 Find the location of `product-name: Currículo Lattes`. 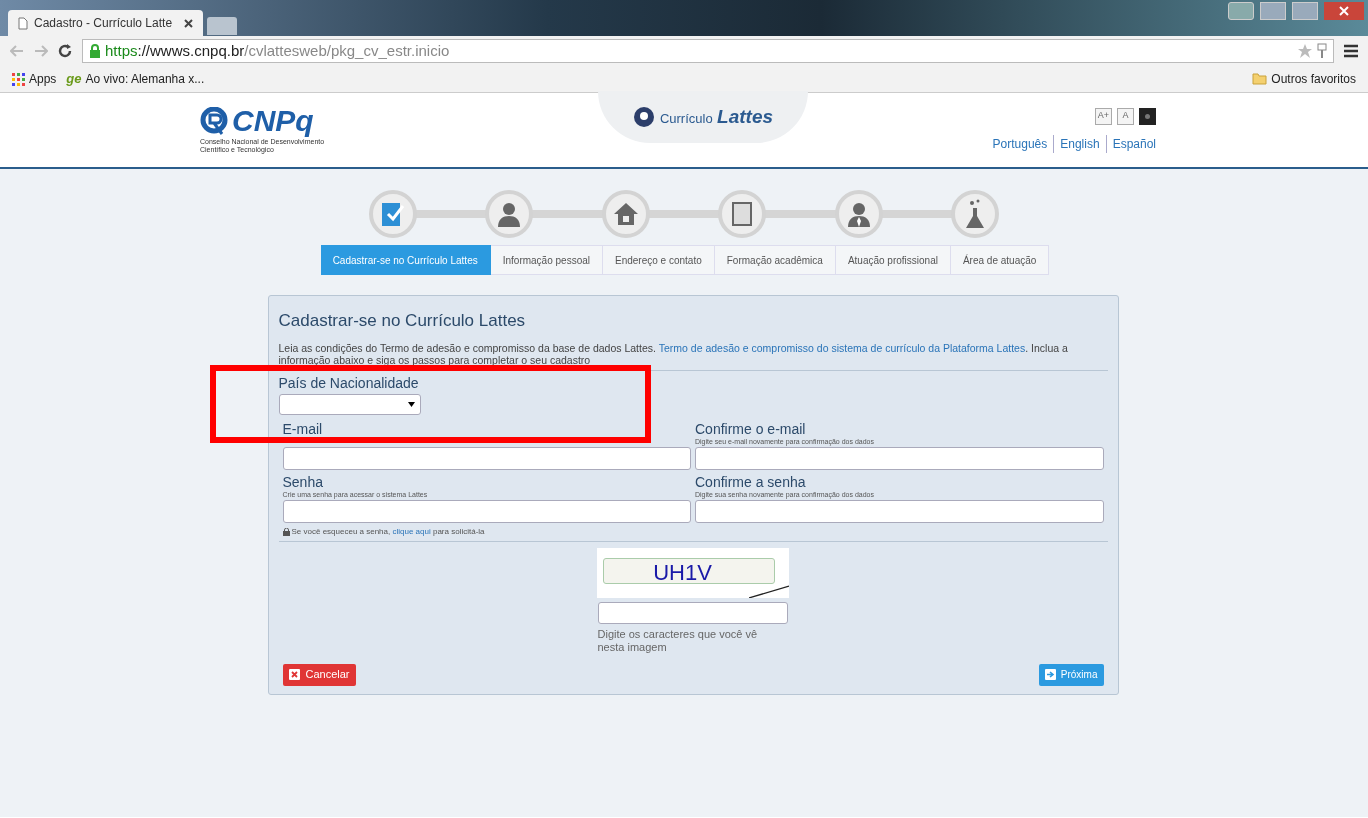

product-name: Currículo Lattes is located at coordinates (716, 116).